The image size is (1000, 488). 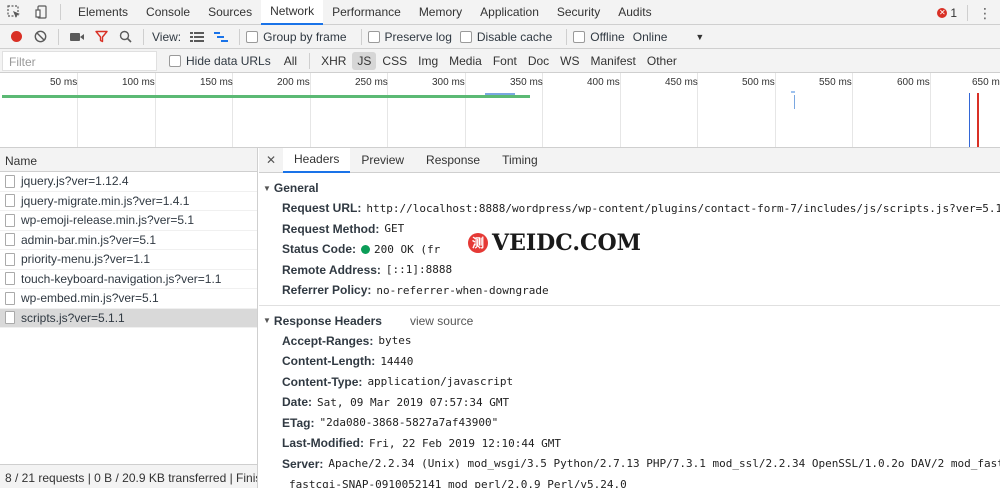 What do you see at coordinates (327, 320) in the screenshot?
I see `response-headers-title: Response Headers` at bounding box center [327, 320].